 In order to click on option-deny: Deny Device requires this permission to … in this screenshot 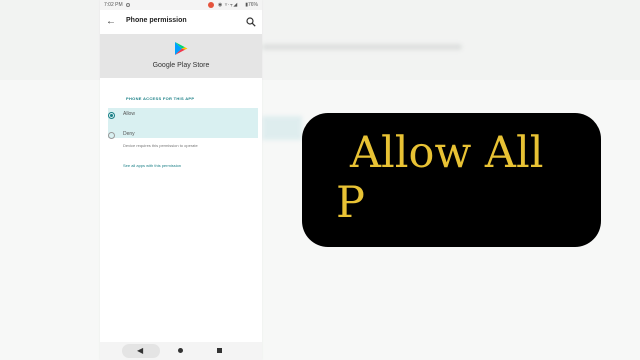, I will do `click(183, 141)`.